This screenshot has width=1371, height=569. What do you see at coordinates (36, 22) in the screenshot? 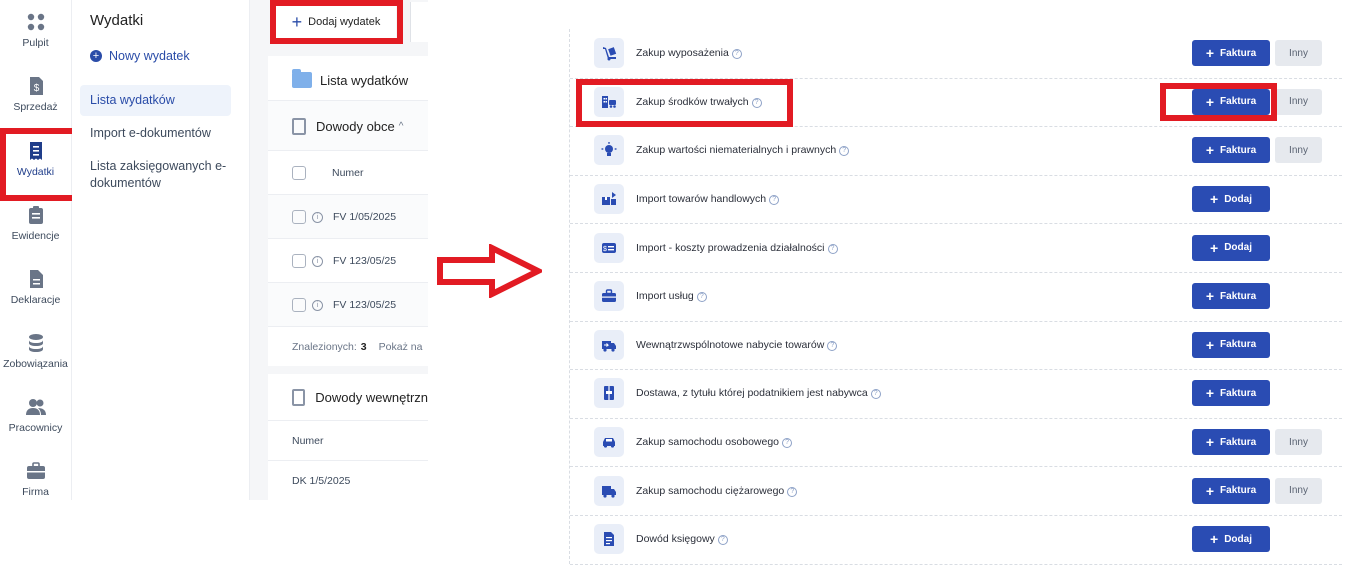
I see `dashboard-icon` at bounding box center [36, 22].